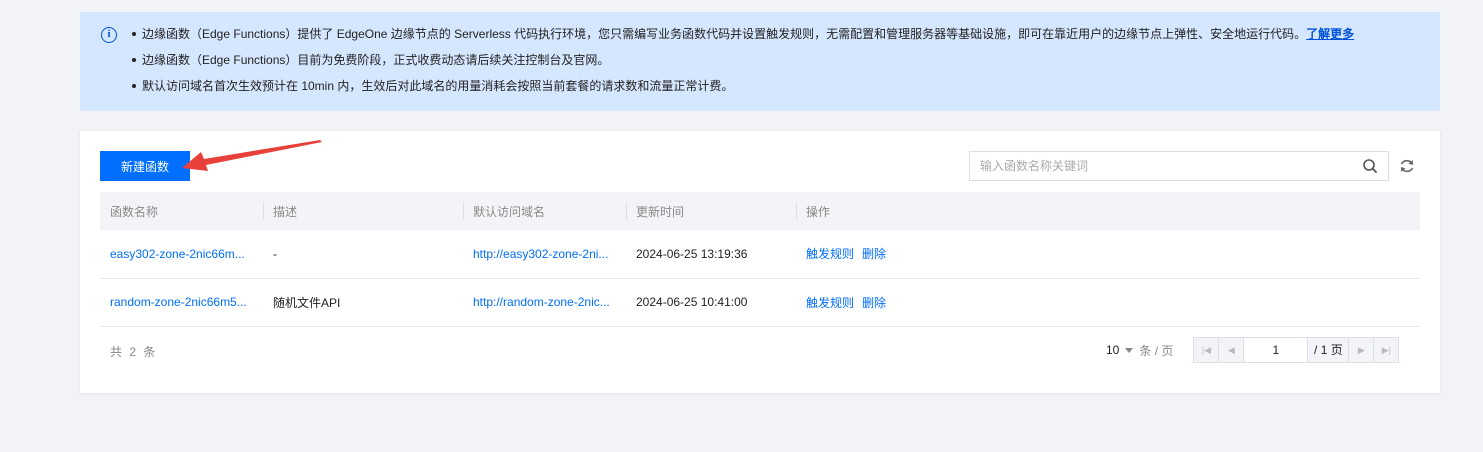 The height and width of the screenshot is (452, 1483). Describe the element at coordinates (285, 211) in the screenshot. I see `header-label: 描述` at that location.